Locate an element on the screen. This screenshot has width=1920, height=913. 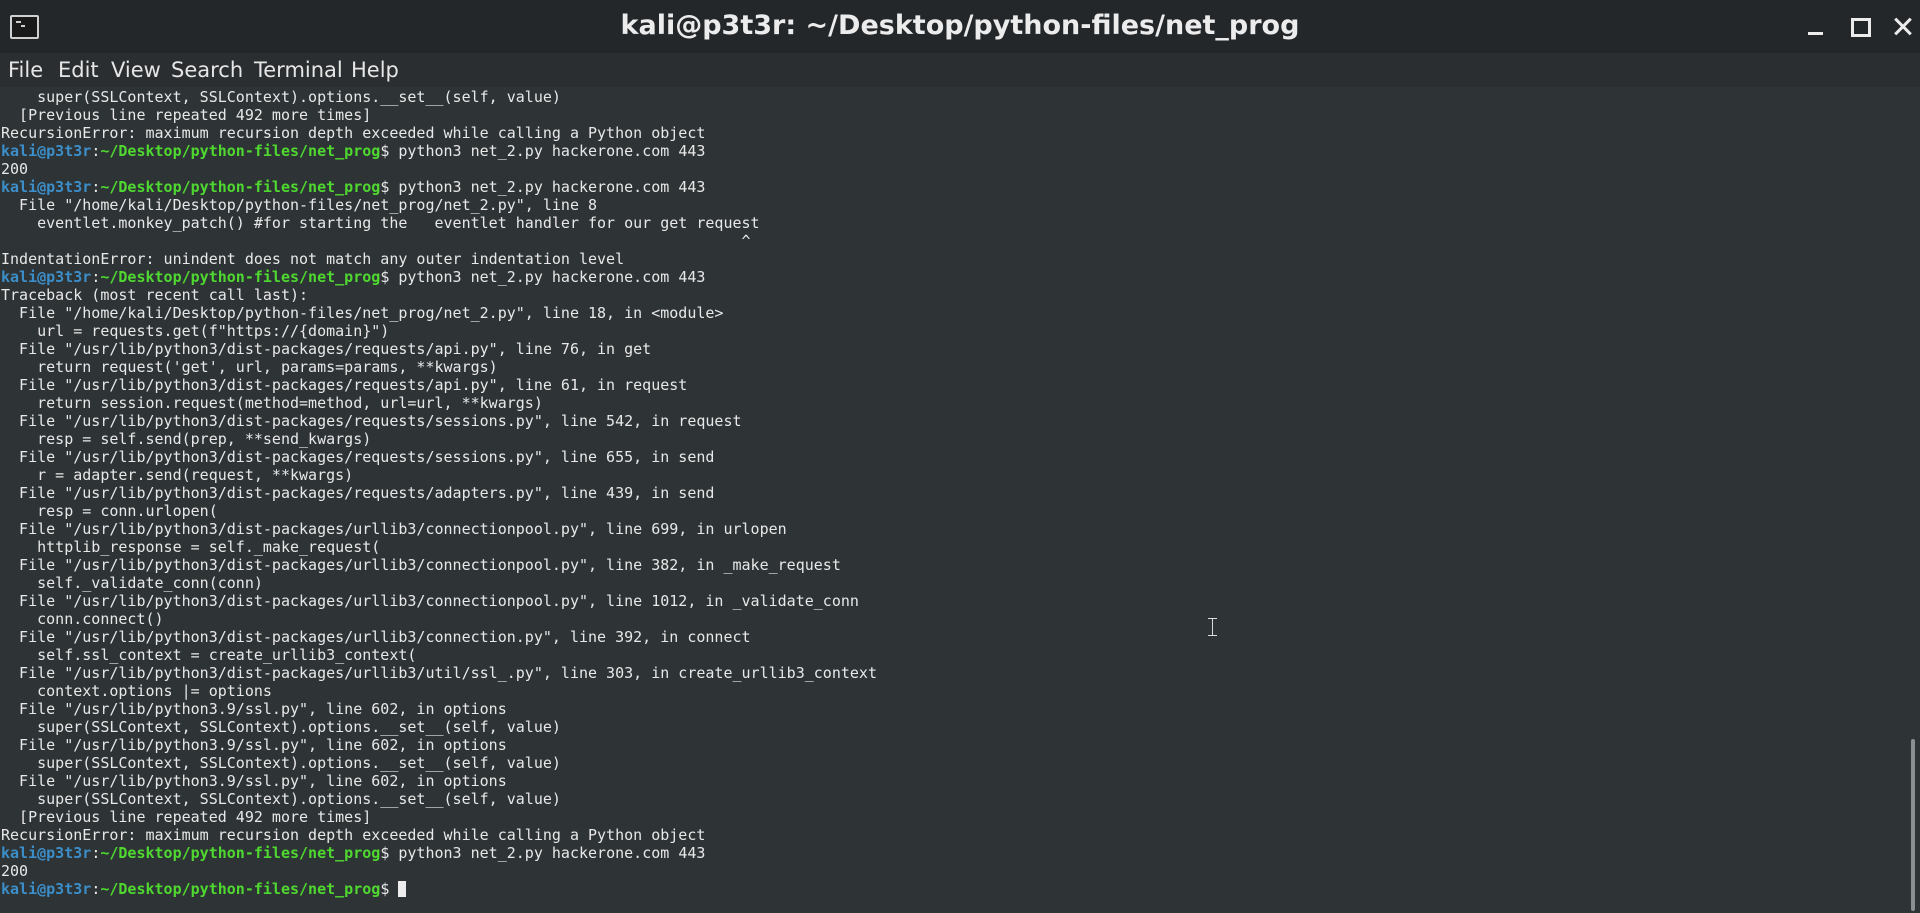
menu-view: View is located at coordinates (136, 70).